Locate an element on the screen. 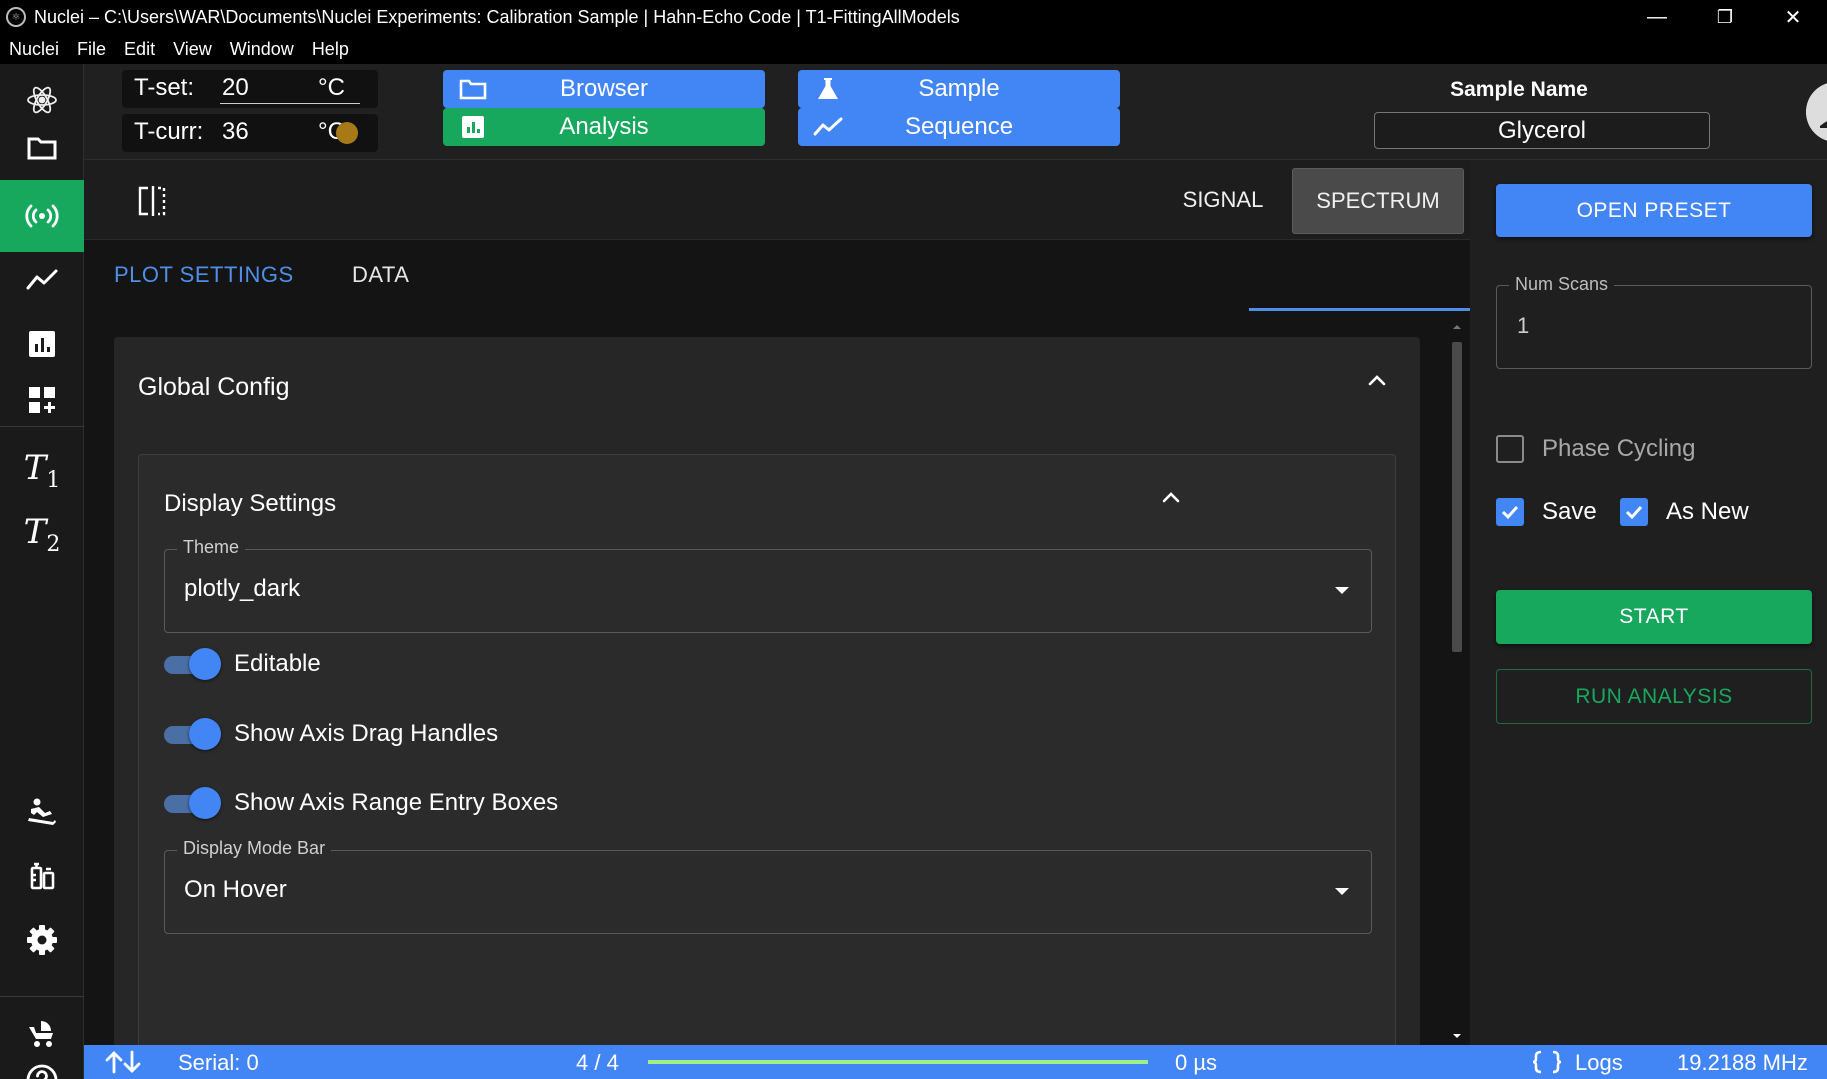  sample-name-label: Sample Name is located at coordinates (1519, 89).